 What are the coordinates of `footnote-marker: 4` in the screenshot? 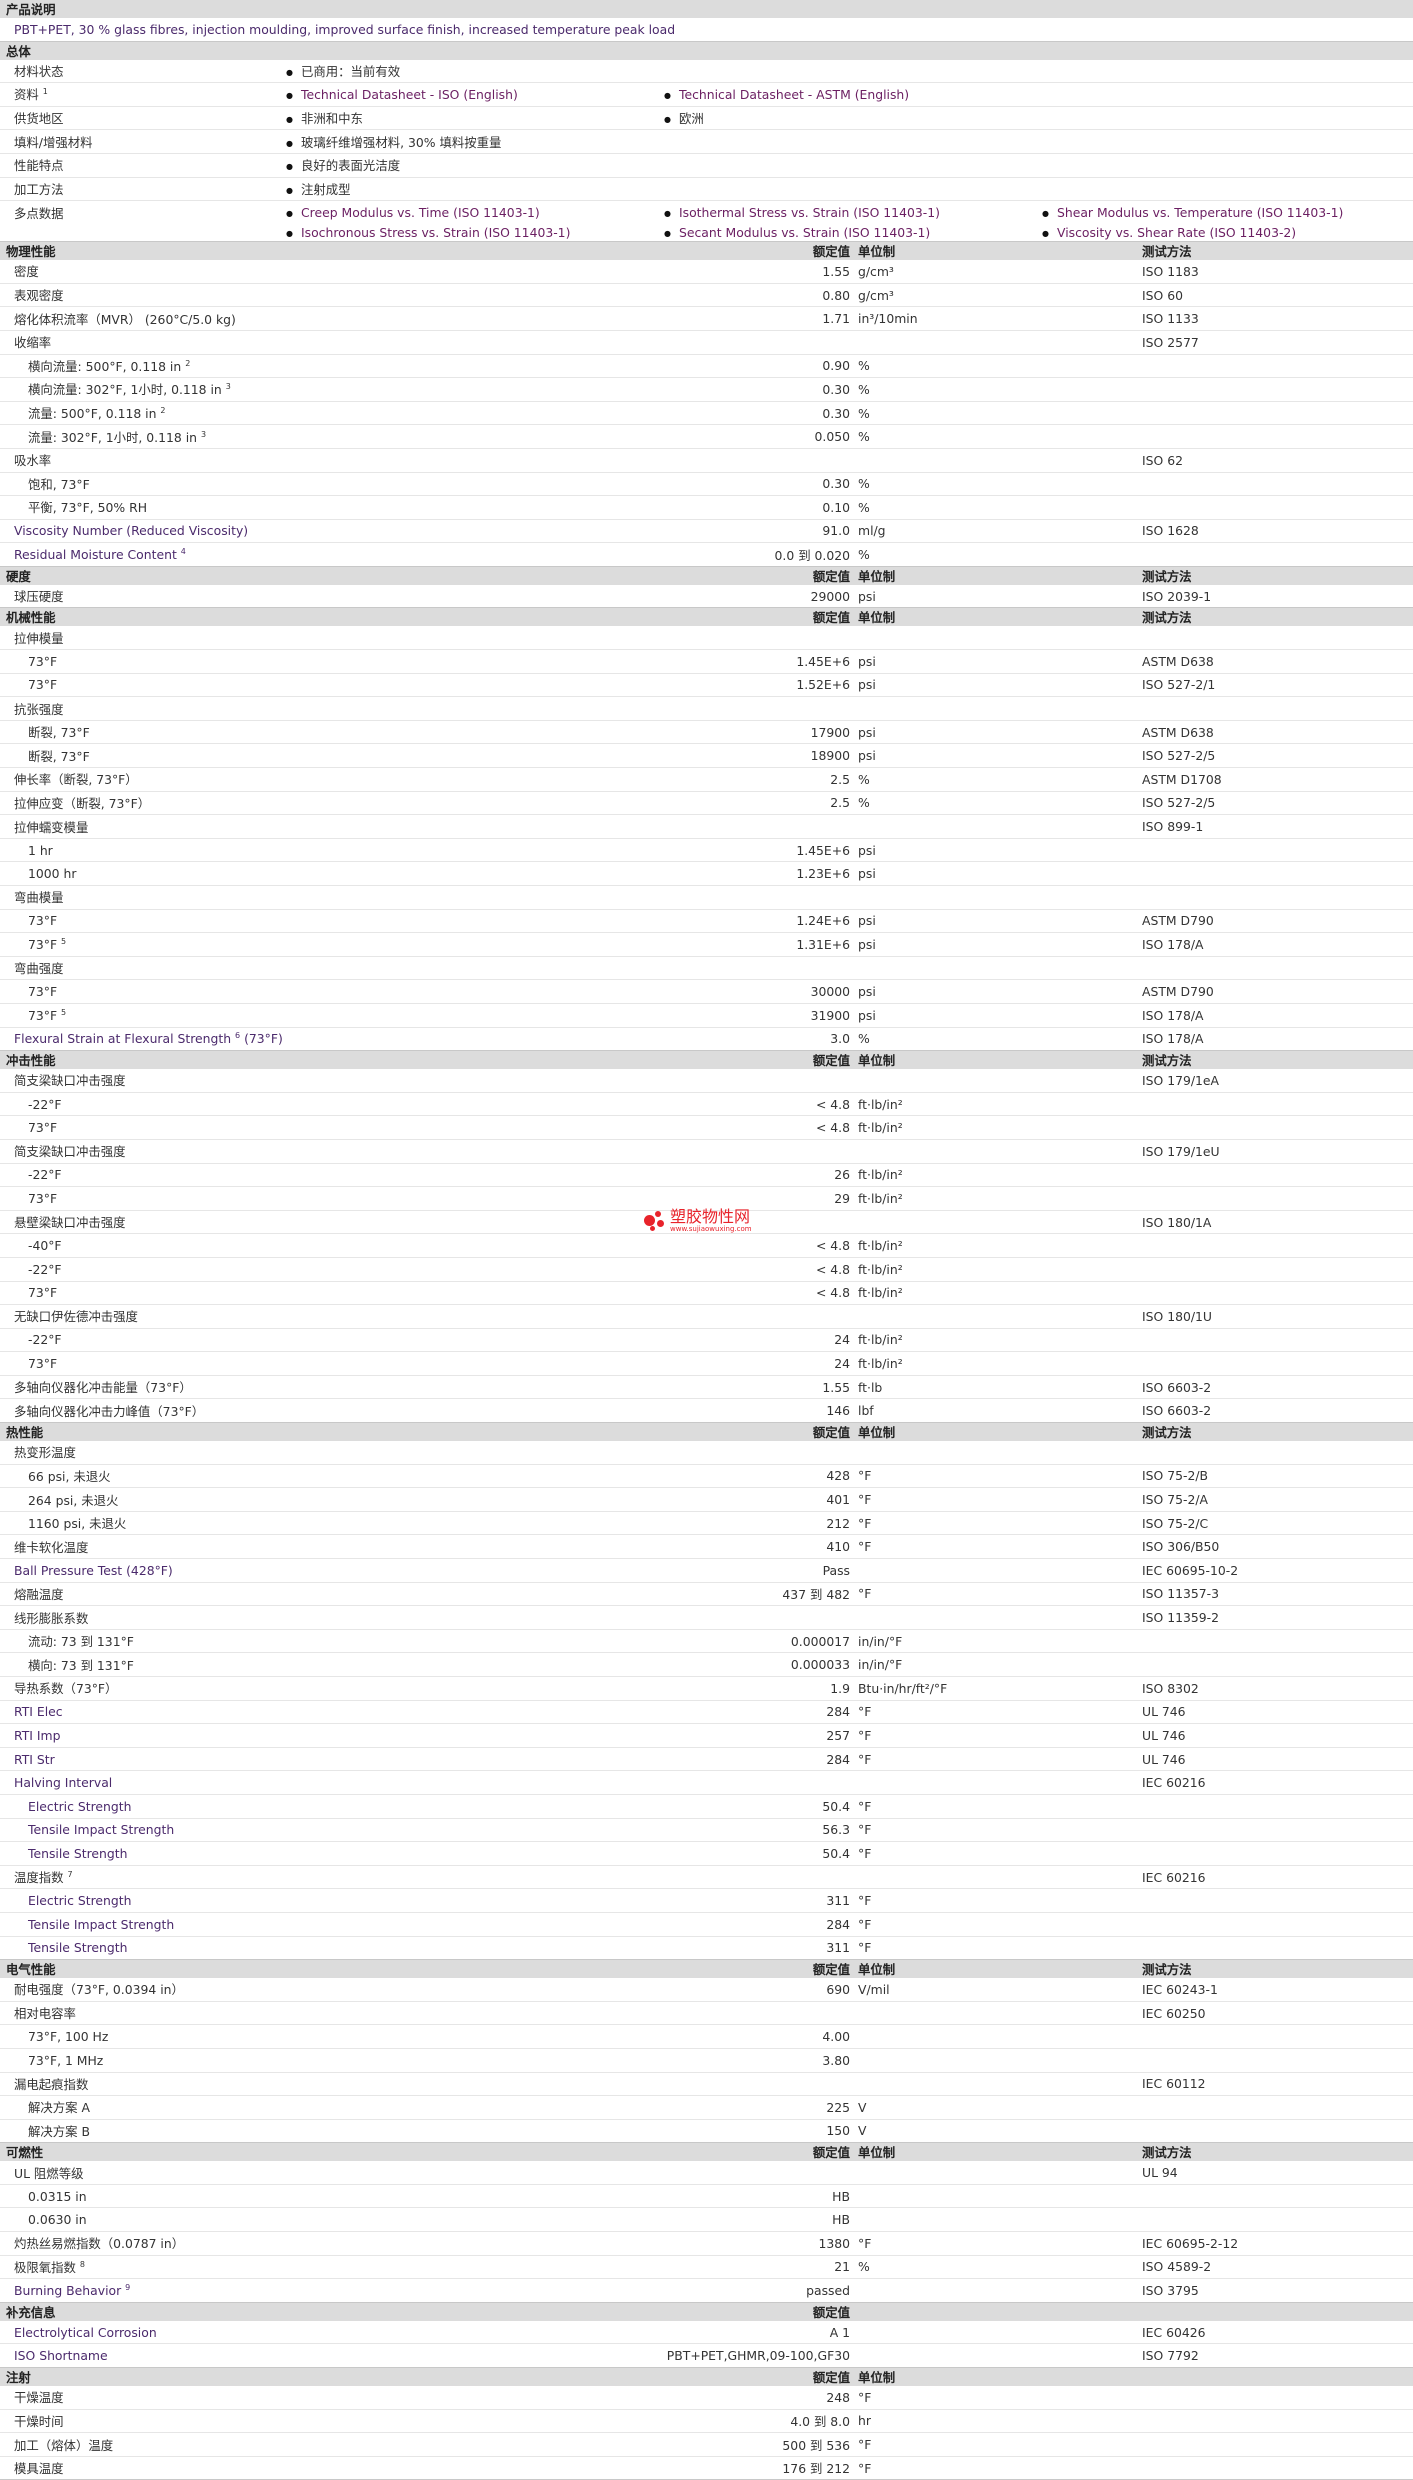 It's located at (183, 552).